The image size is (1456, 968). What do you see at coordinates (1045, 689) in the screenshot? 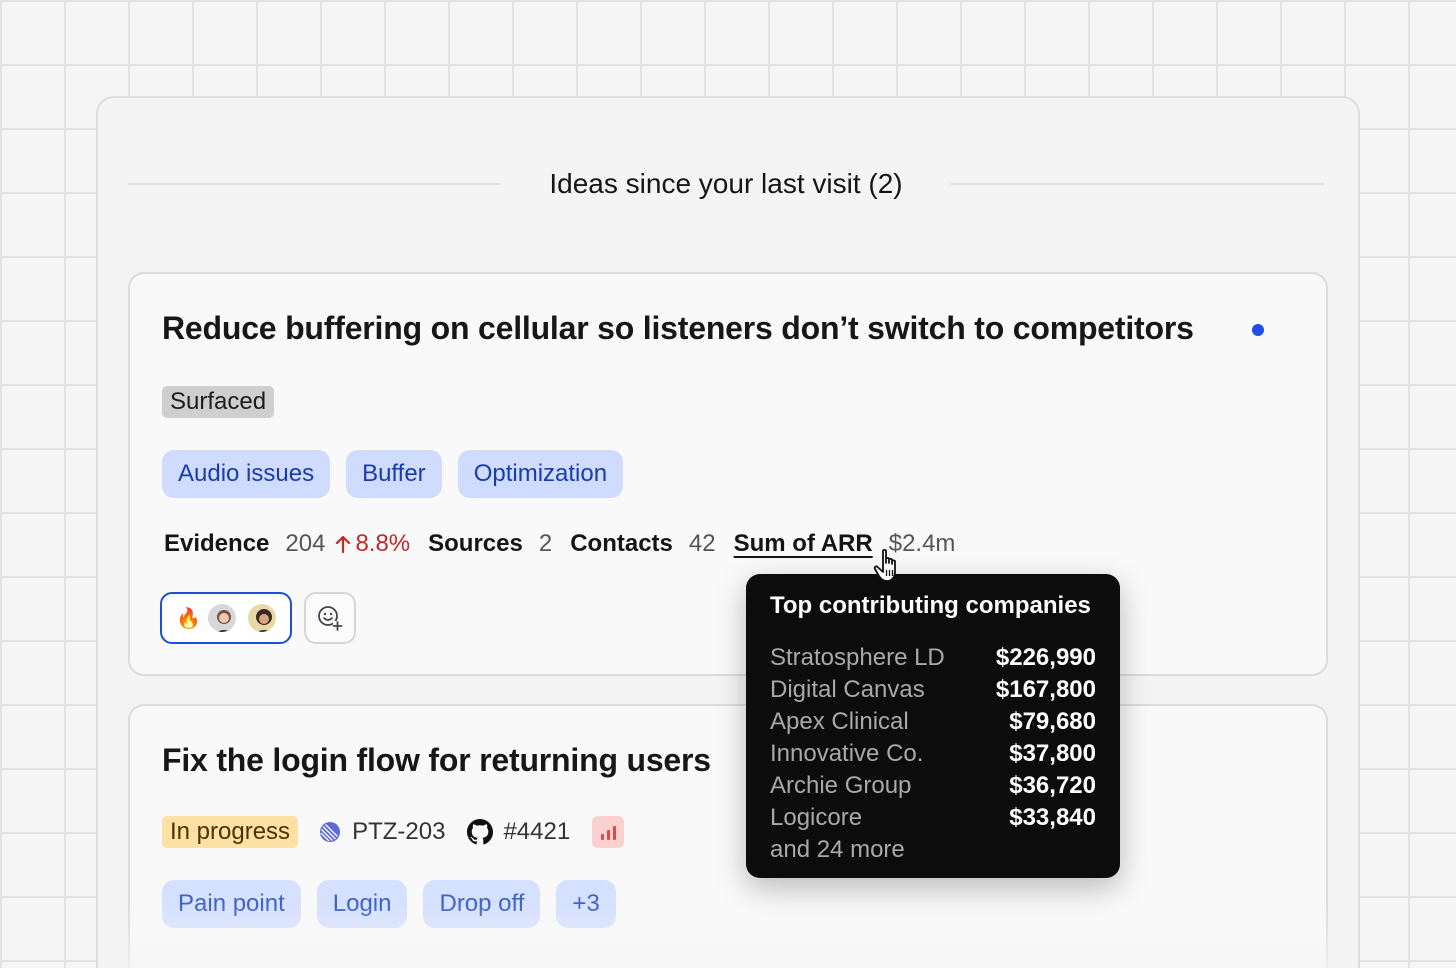
I see `company-arr: $167,800` at bounding box center [1045, 689].